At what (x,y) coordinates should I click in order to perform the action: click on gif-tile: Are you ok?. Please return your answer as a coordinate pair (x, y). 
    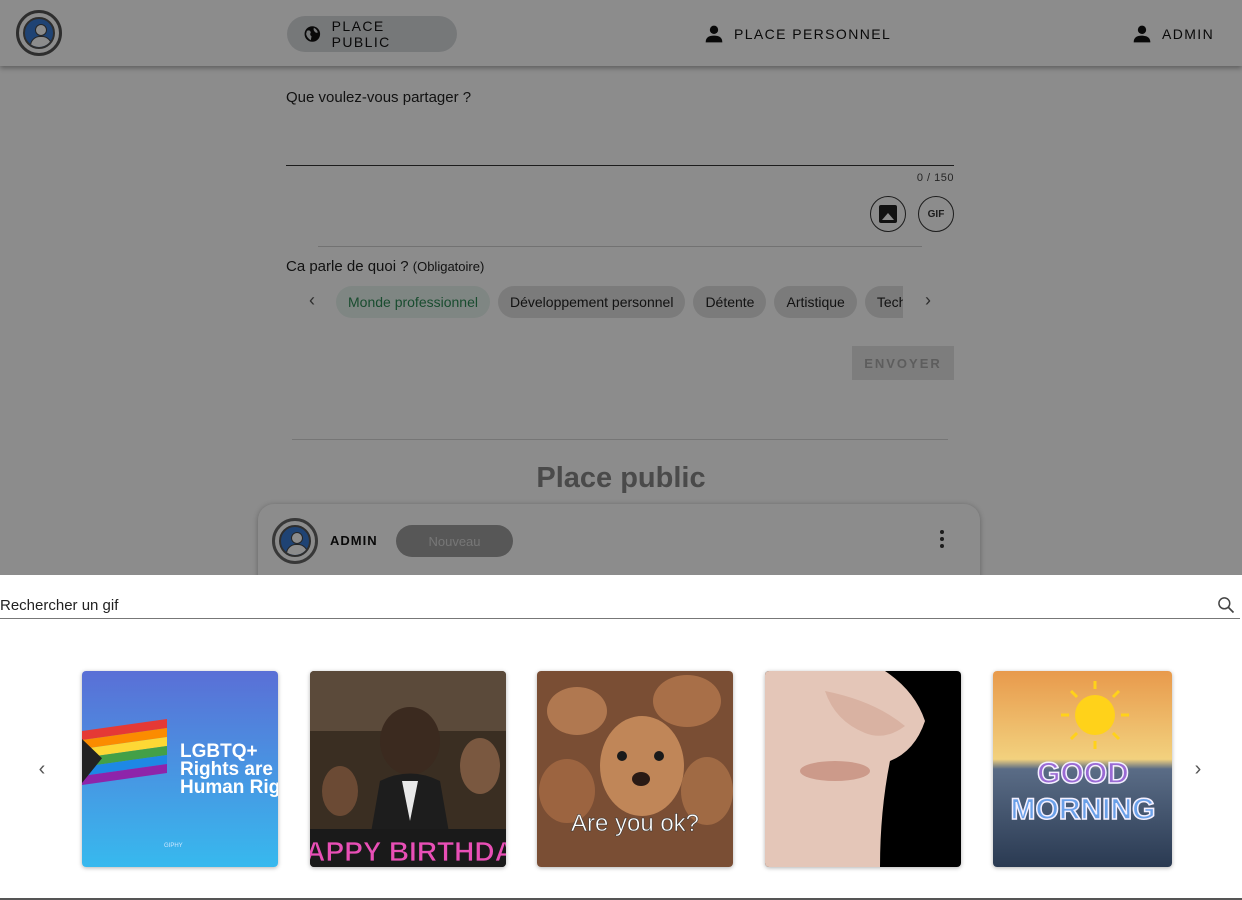
    Looking at the image, I should click on (635, 769).